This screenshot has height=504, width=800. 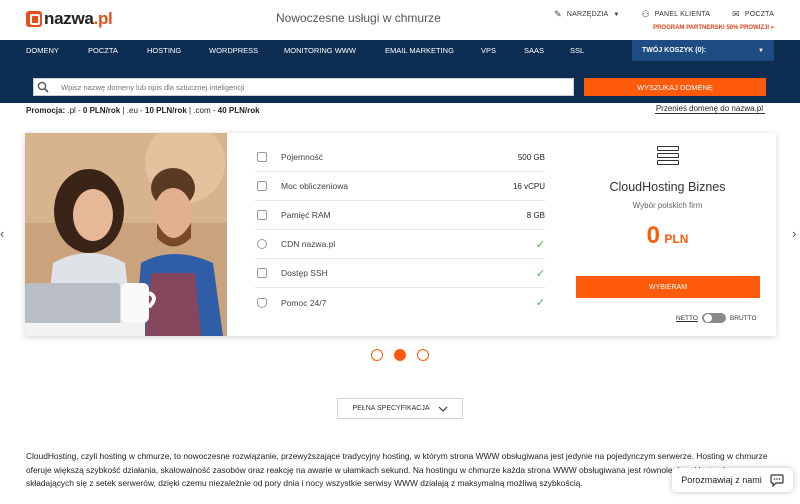 I want to click on tools-menu: ✎ NARZĘDZIA ▼, so click(x=586, y=14).